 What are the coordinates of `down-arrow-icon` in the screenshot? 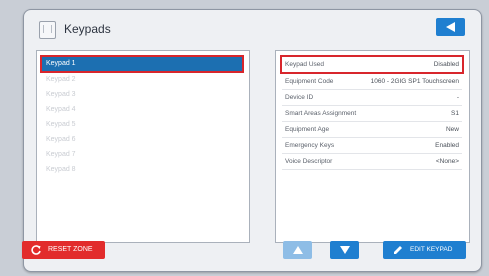 It's located at (345, 250).